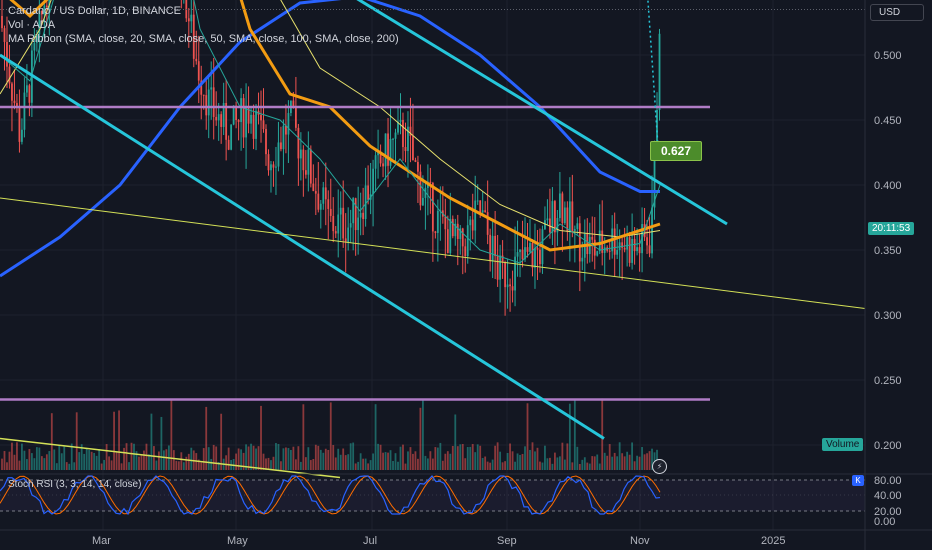 Image resolution: width=932 pixels, height=550 pixels. Describe the element at coordinates (858, 480) in the screenshot. I see `collapse-icon: K` at that location.